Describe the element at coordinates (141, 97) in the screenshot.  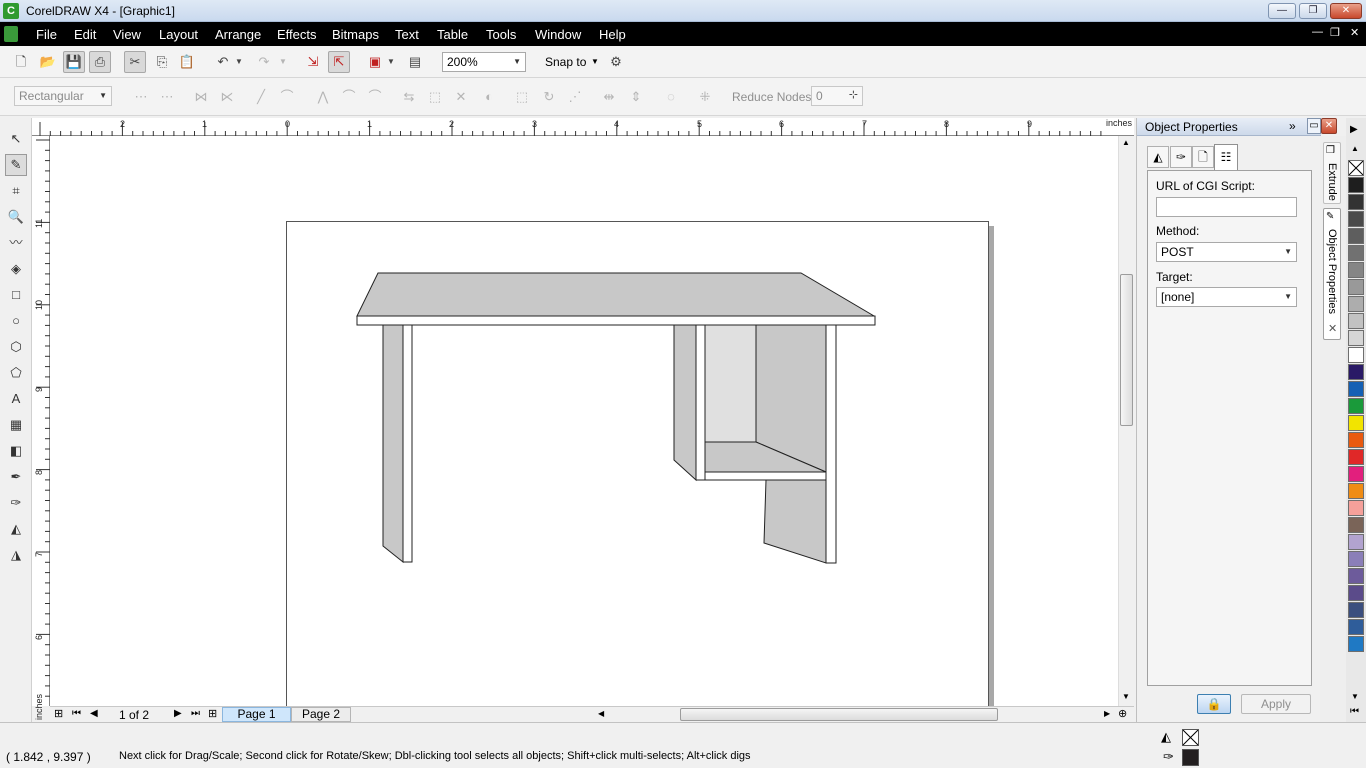
I see `add-node-icon: ⋯` at that location.